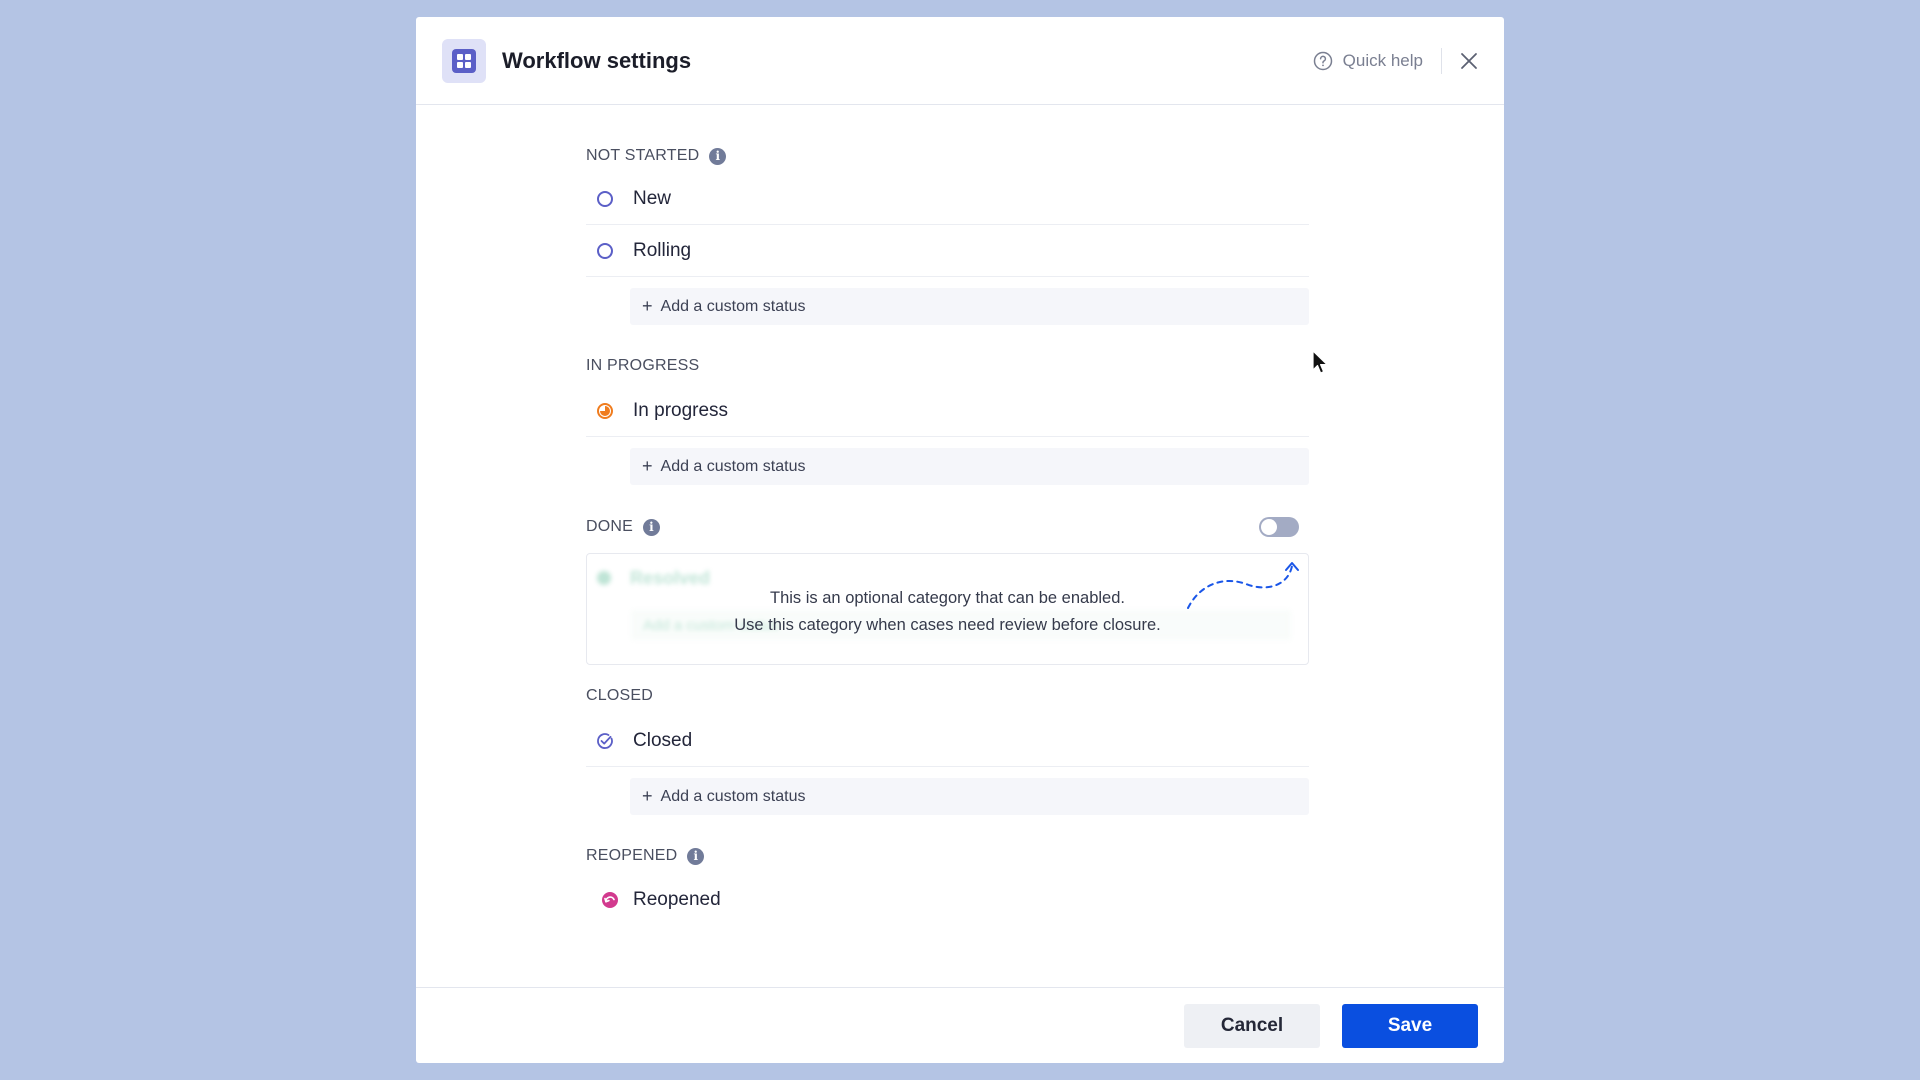 The image size is (1920, 1080). What do you see at coordinates (960, 61) in the screenshot?
I see `modal-header: Workflow settings Quick help` at bounding box center [960, 61].